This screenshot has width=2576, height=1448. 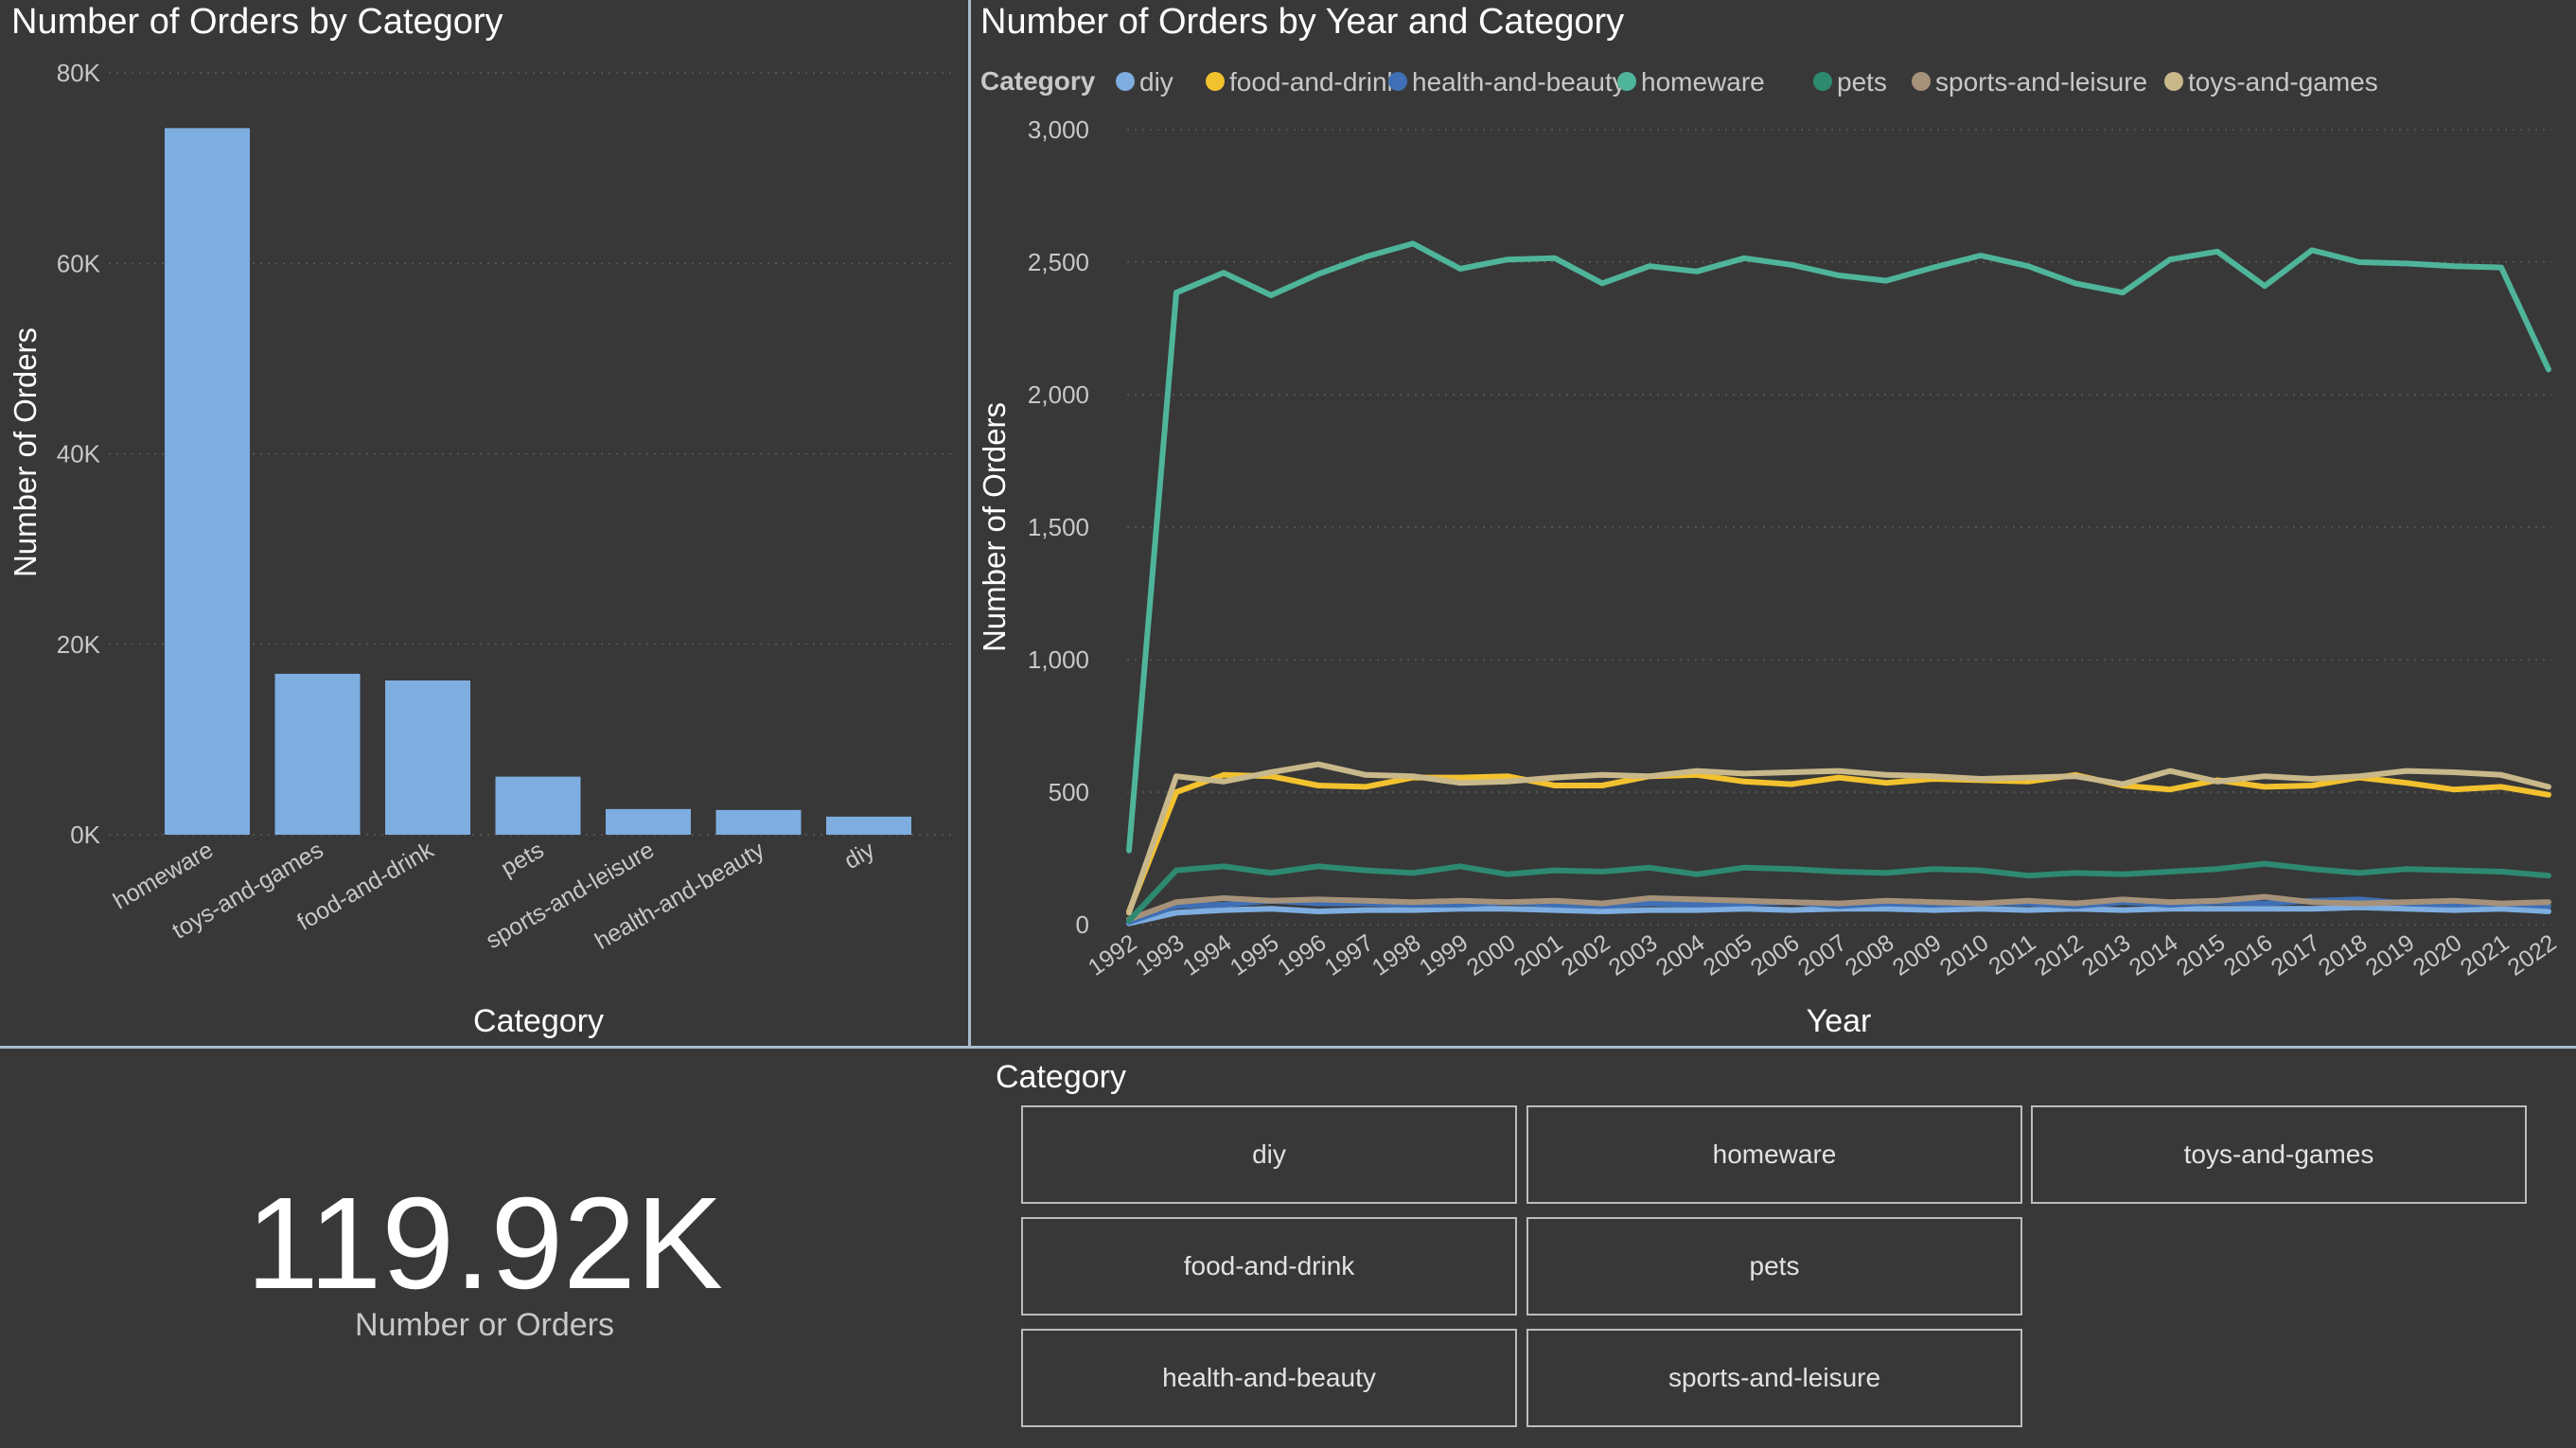 What do you see at coordinates (1207, 955) in the screenshot?
I see `line-x-tick-label: 1994` at bounding box center [1207, 955].